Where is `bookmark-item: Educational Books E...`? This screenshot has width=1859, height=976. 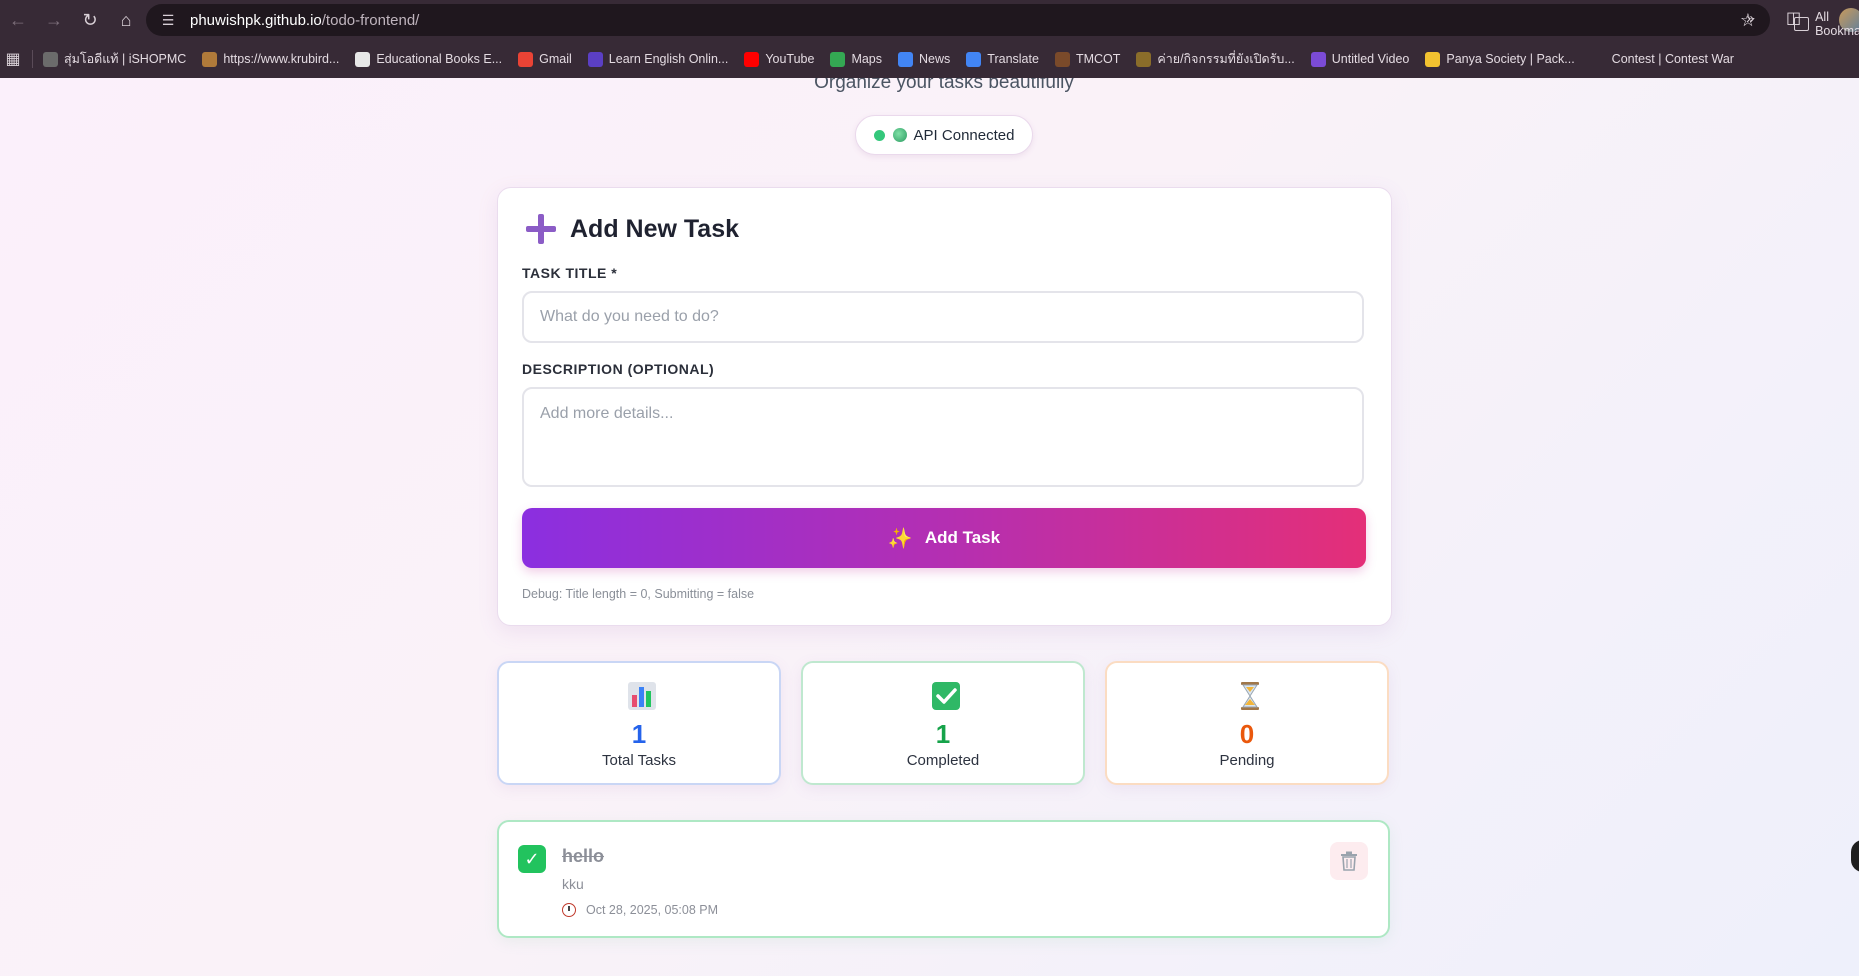
bookmark-item: Educational Books E... is located at coordinates (428, 59).